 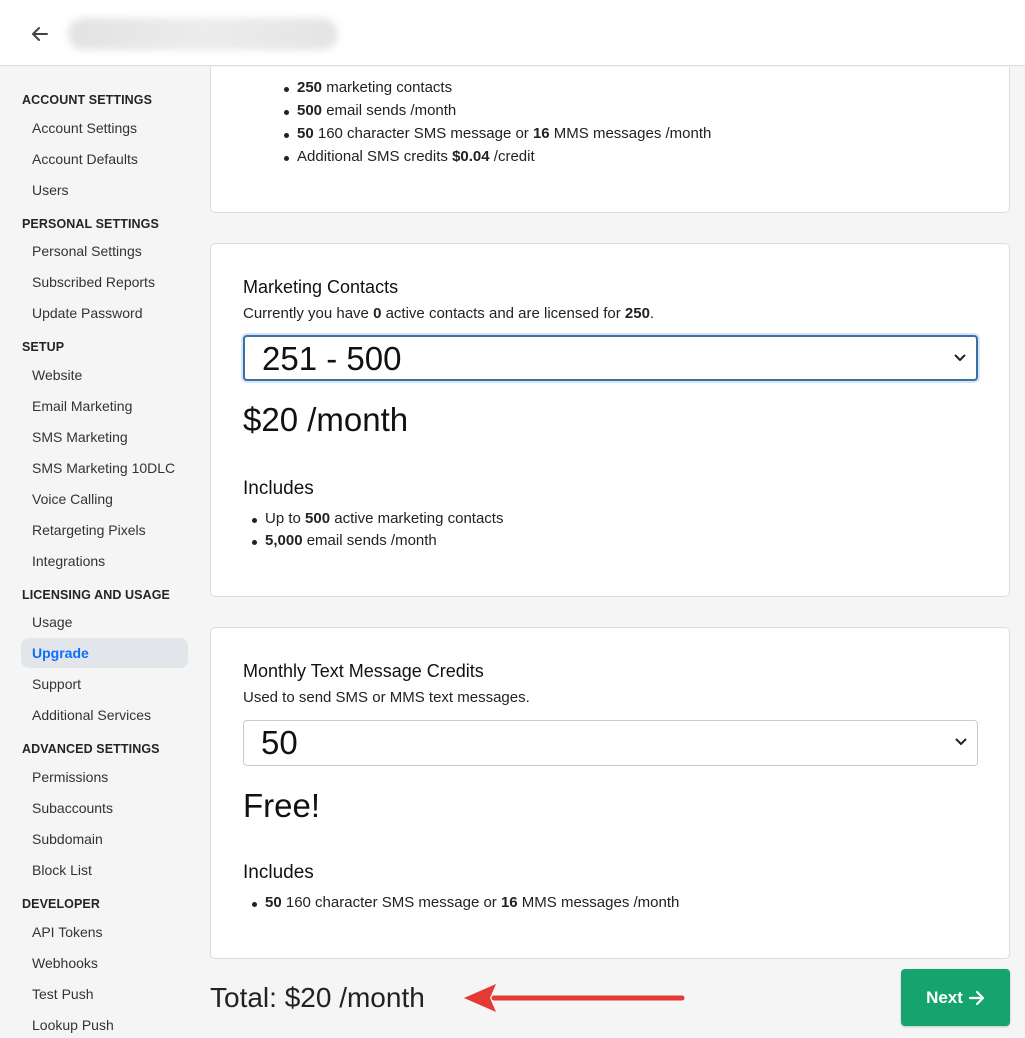 What do you see at coordinates (104, 622) in the screenshot?
I see `sidebar-item-usage: Usage` at bounding box center [104, 622].